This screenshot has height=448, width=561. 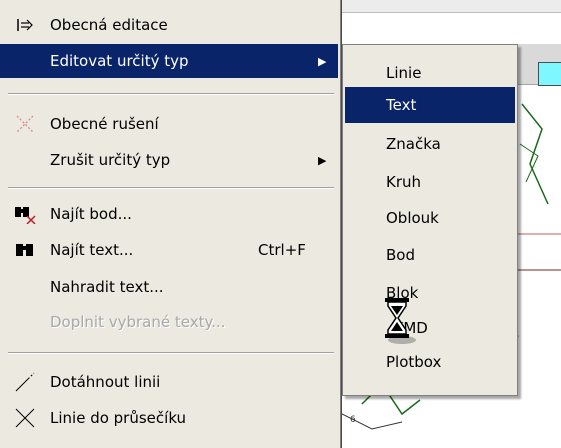 What do you see at coordinates (430, 328) in the screenshot?
I see `submenu-item-kmd: _KMD` at bounding box center [430, 328].